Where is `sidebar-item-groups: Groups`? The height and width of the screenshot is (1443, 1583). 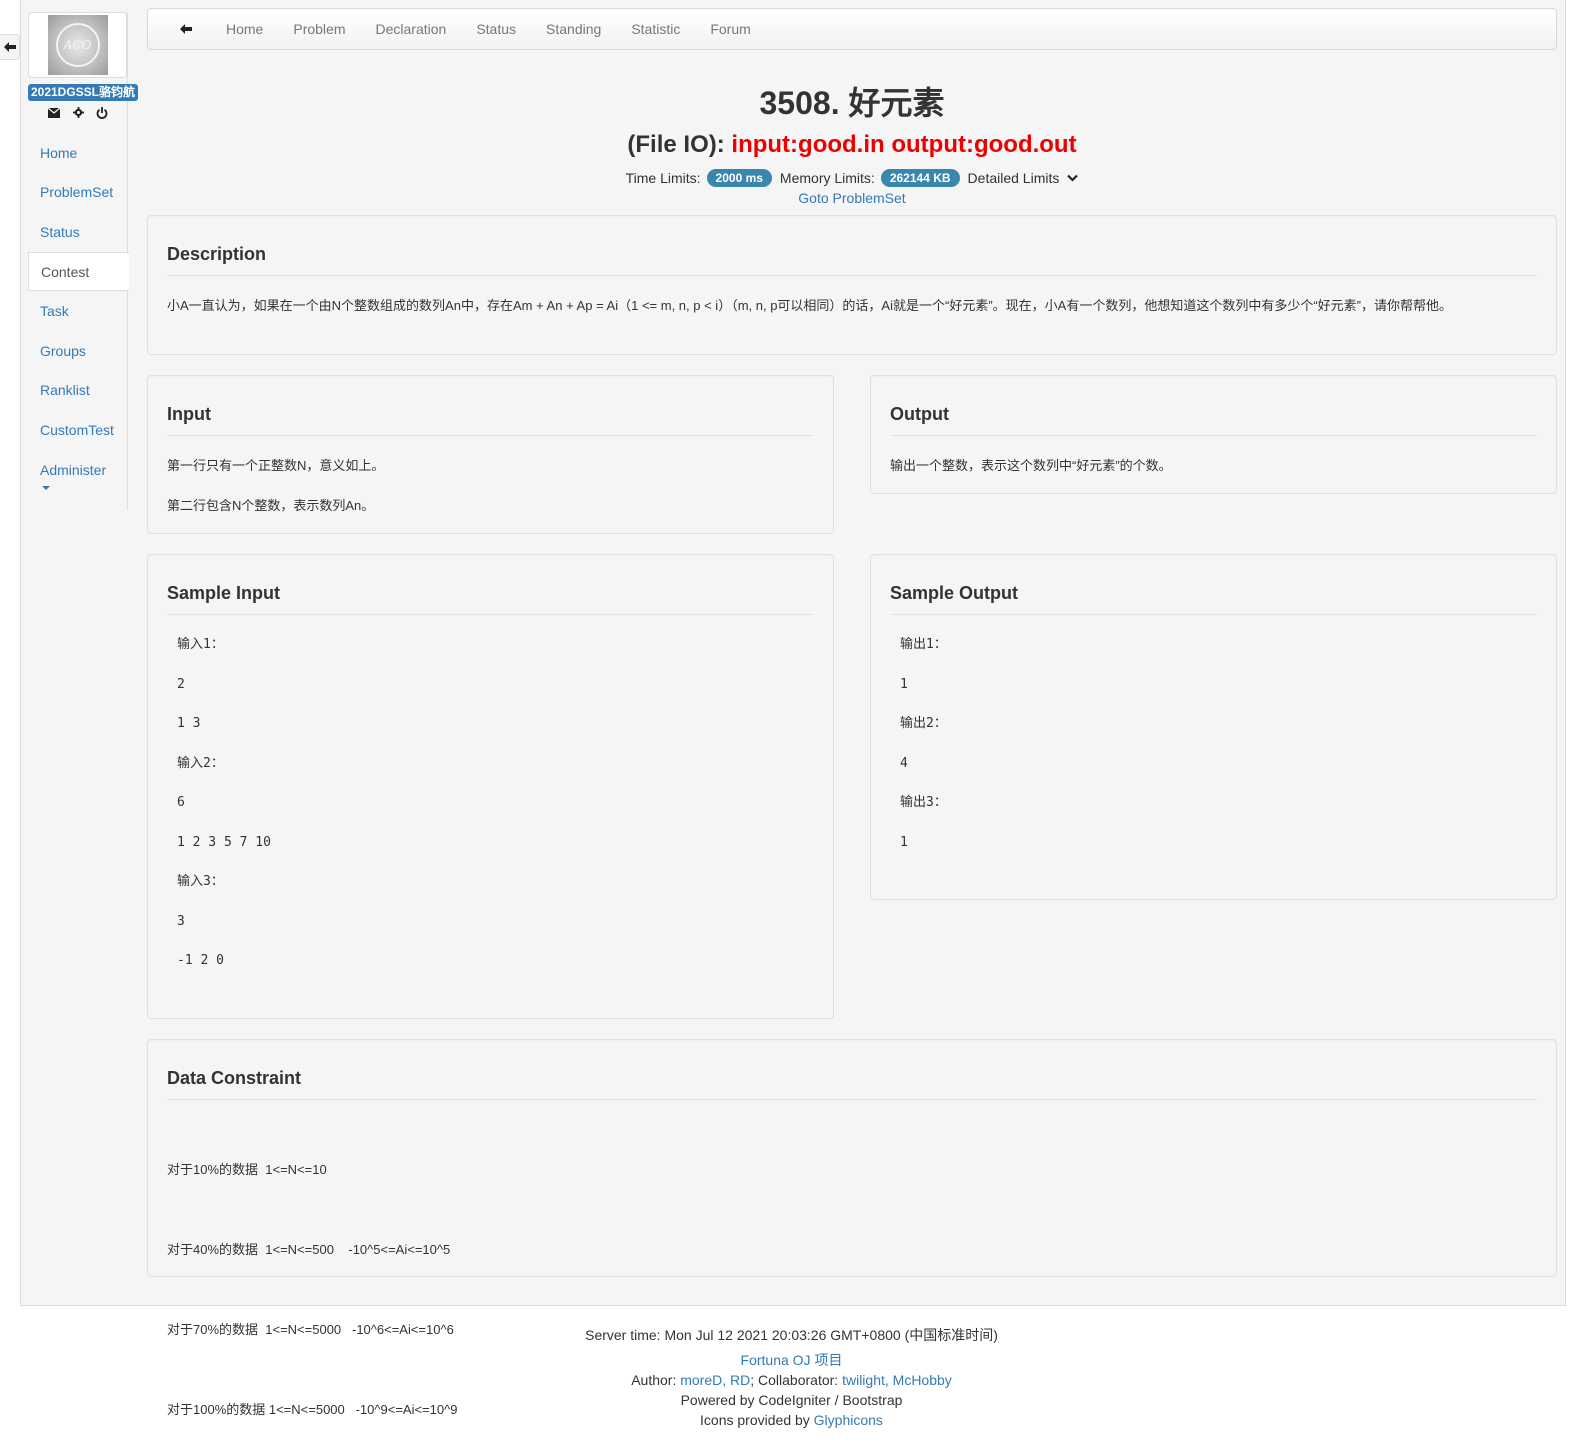 sidebar-item-groups: Groups is located at coordinates (78, 351).